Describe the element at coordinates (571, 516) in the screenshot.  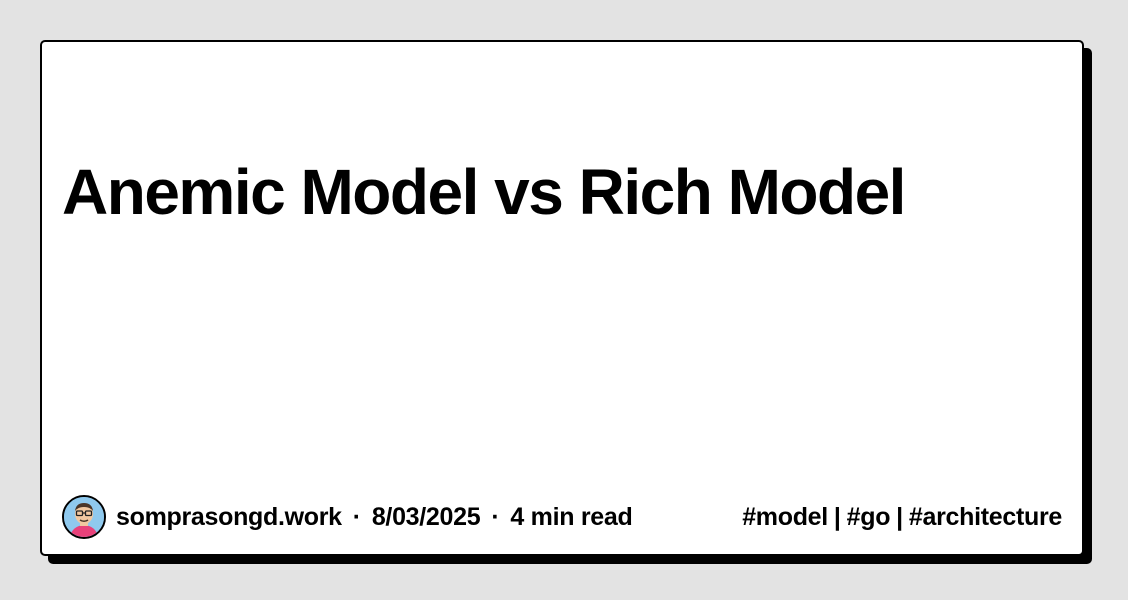
I see `read-time: 4 min read` at that location.